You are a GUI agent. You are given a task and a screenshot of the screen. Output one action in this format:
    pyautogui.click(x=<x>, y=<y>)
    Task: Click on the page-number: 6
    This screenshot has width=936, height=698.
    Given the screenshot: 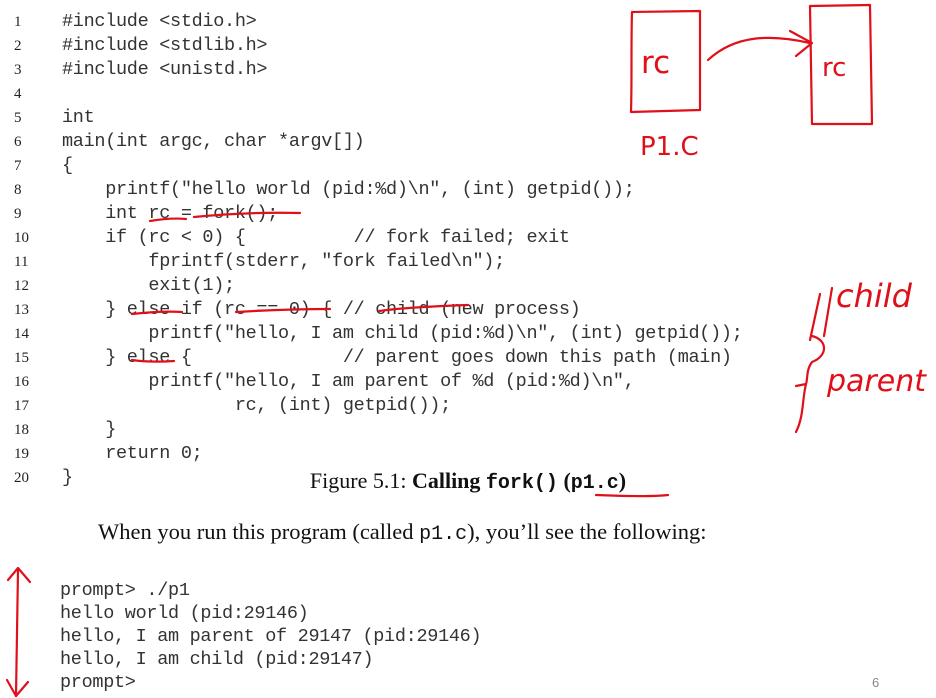 What is the action you would take?
    pyautogui.click(x=876, y=682)
    